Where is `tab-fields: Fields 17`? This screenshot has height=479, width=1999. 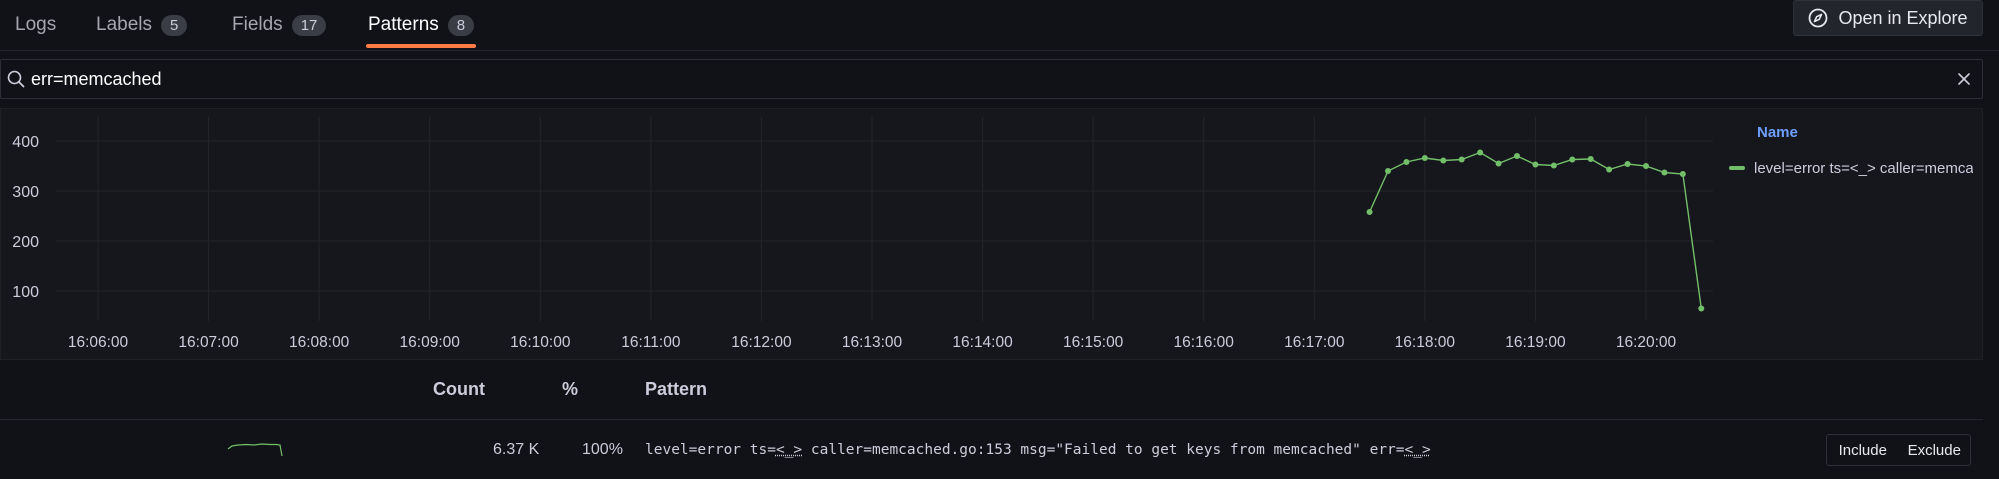 tab-fields: Fields 17 is located at coordinates (279, 25).